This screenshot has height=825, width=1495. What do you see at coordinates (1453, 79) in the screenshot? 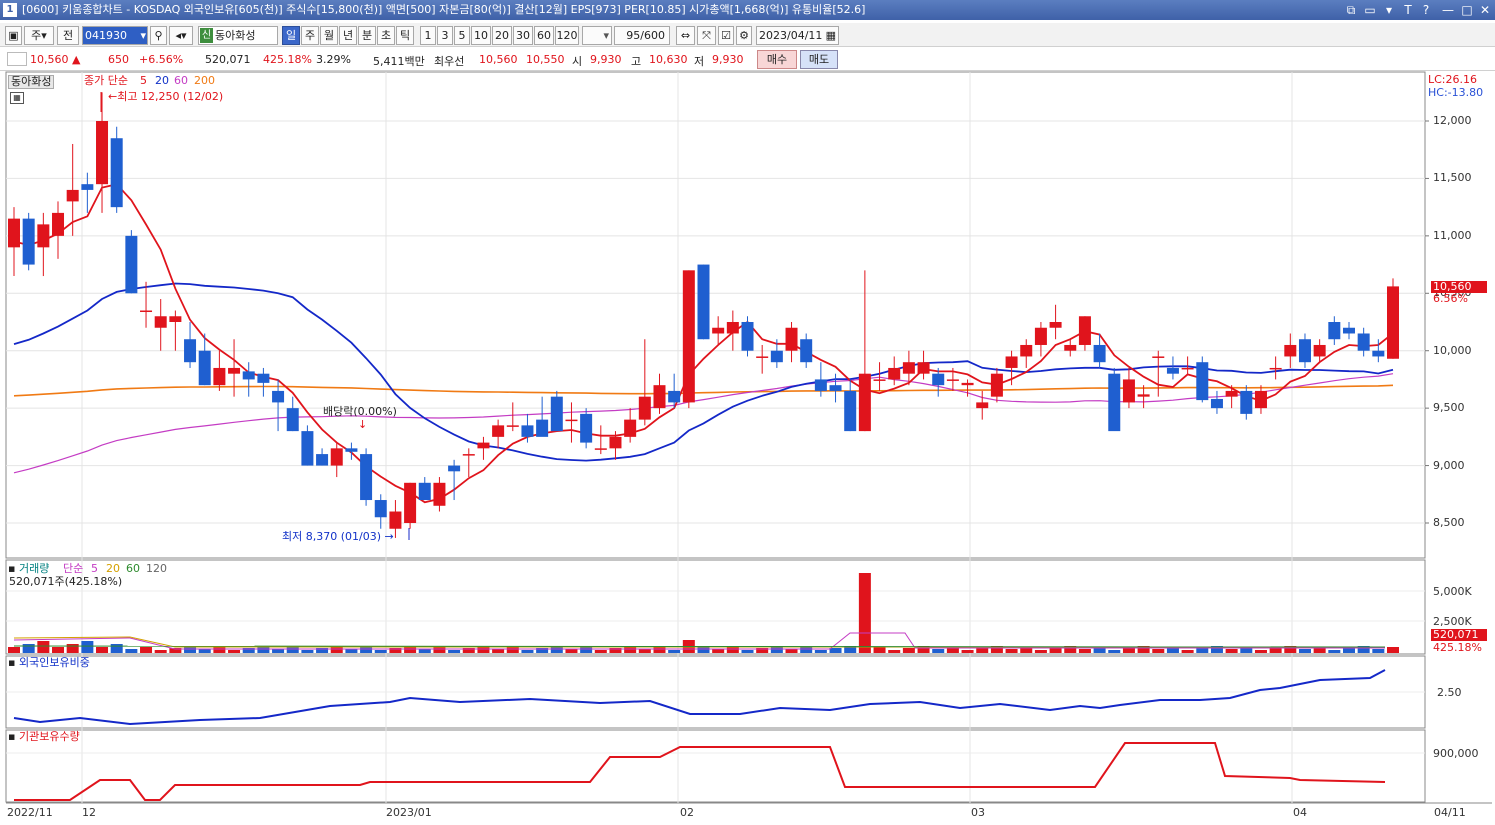
I see `lc-value: LC:26.16` at bounding box center [1453, 79].